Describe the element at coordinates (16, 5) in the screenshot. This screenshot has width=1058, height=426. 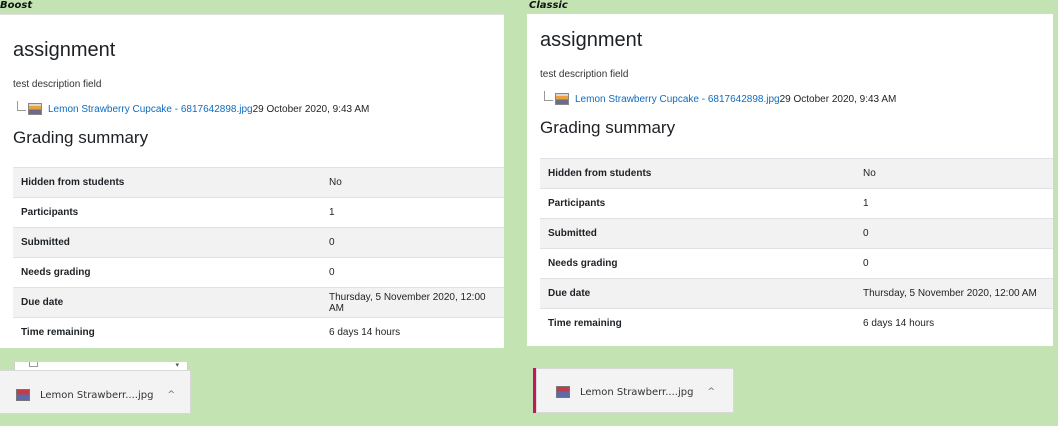
I see `boost-theme-label: Boost` at that location.